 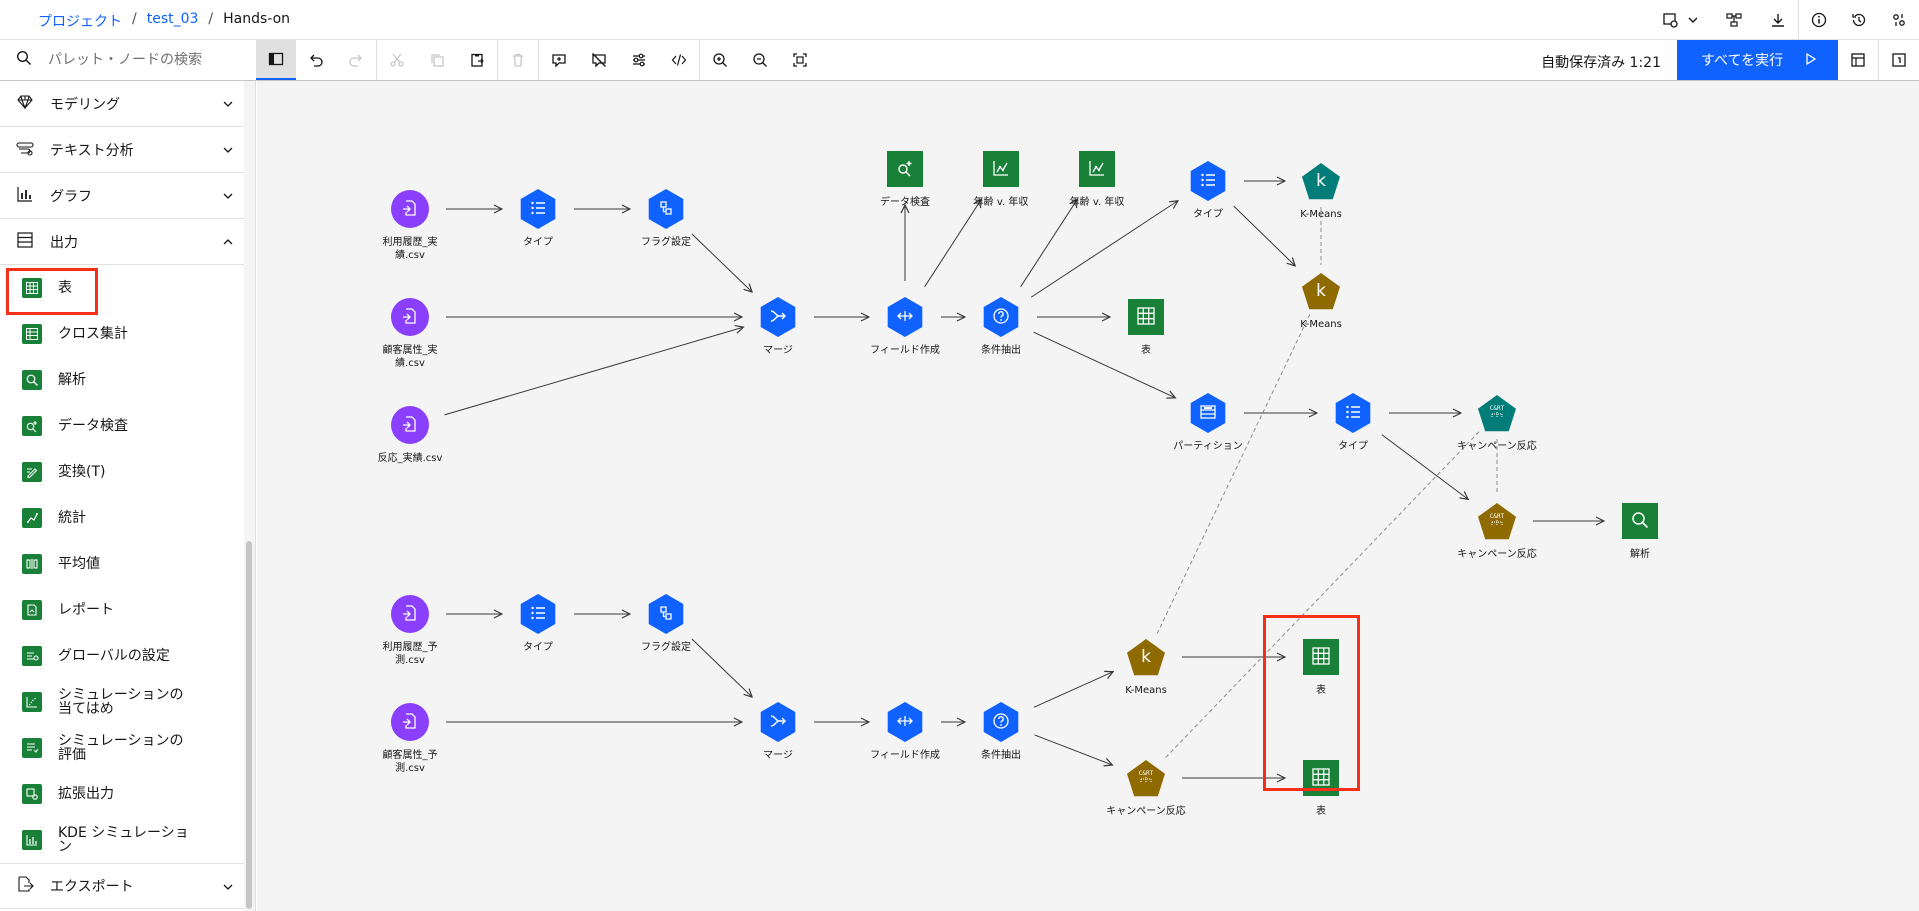 What do you see at coordinates (228, 106) in the screenshot?
I see `chevron-down-icon` at bounding box center [228, 106].